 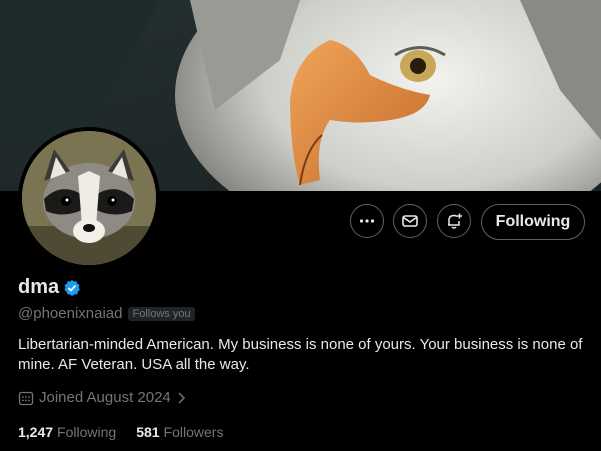 I want to click on message-button, so click(x=410, y=221).